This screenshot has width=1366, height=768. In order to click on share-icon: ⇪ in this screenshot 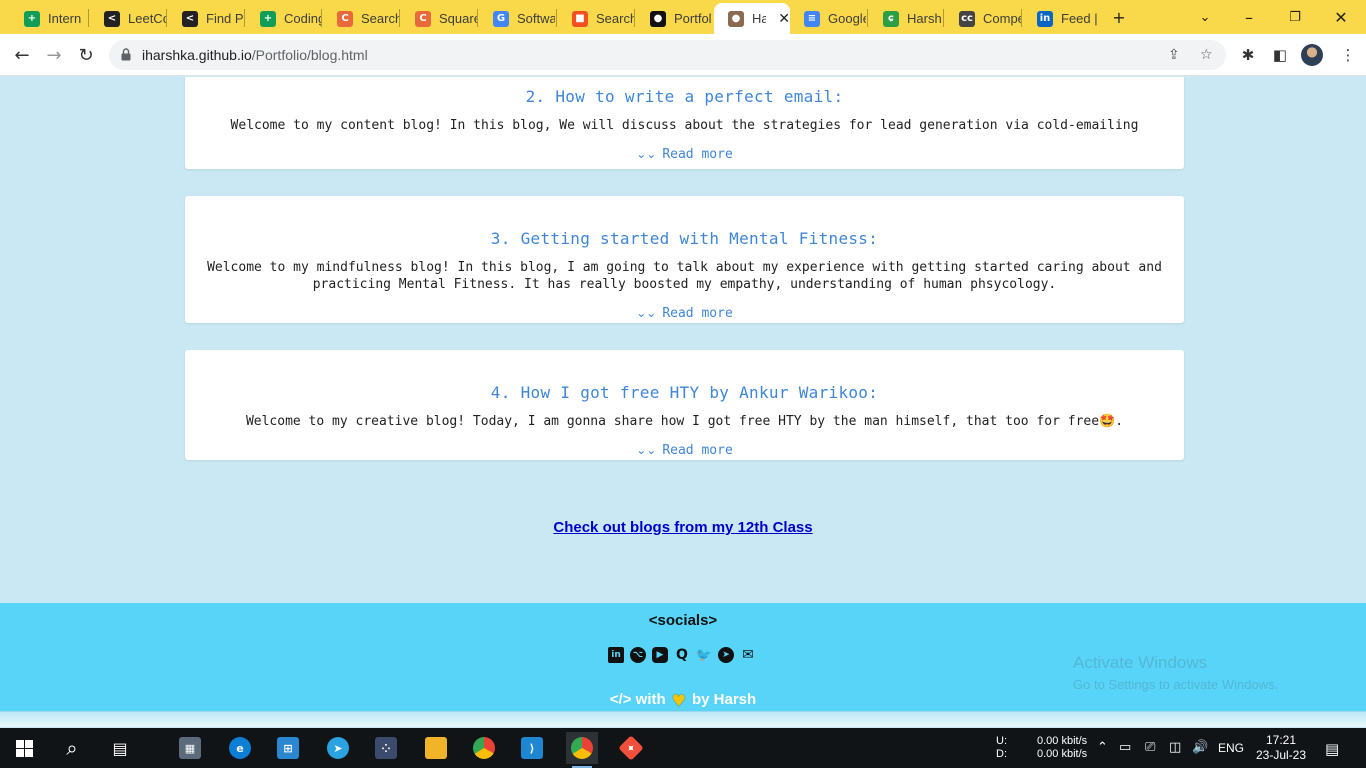, I will do `click(1176, 55)`.